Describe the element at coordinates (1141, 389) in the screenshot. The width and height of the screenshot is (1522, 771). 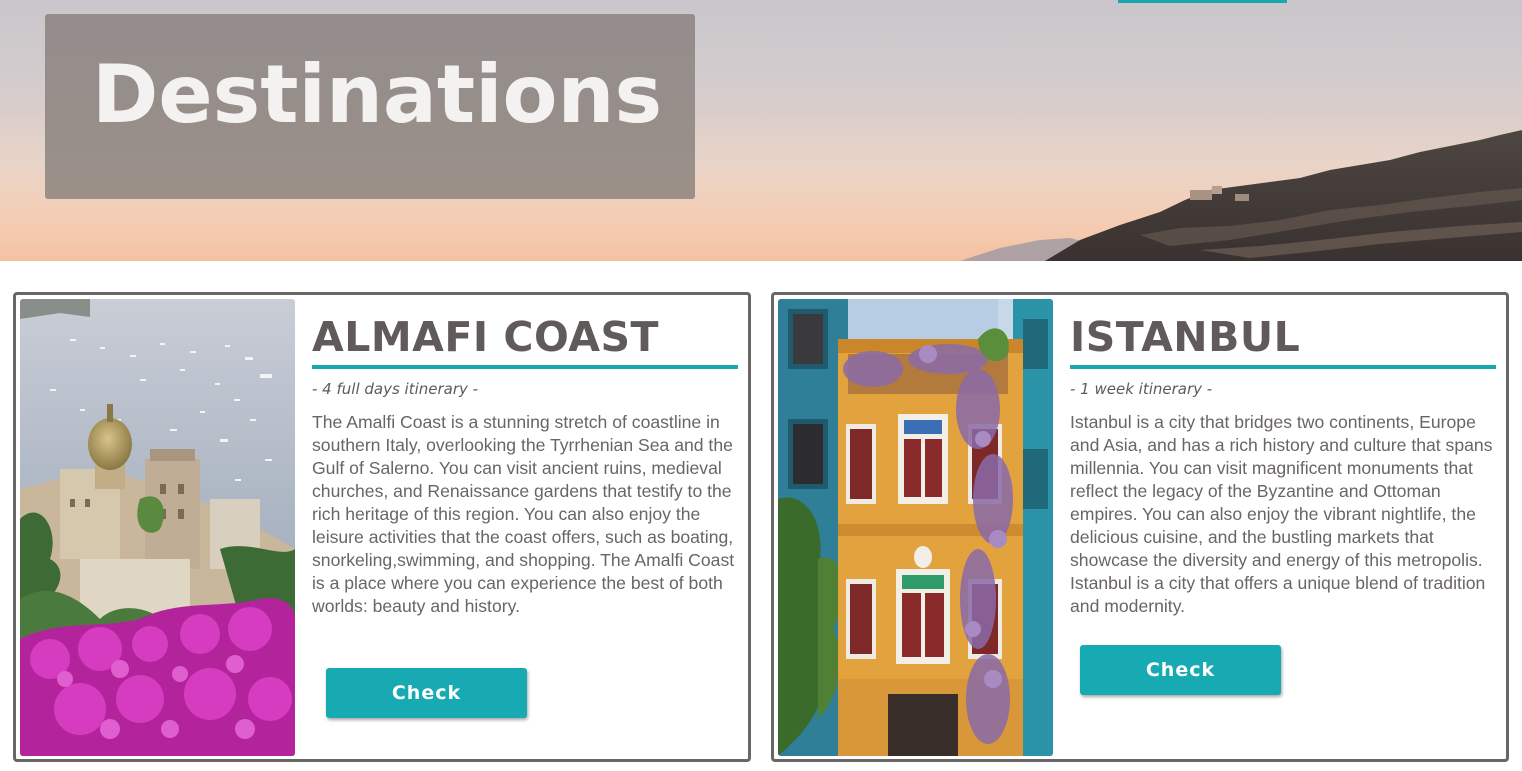
I see `itinerary-duration: - 1 week itinerary -` at that location.